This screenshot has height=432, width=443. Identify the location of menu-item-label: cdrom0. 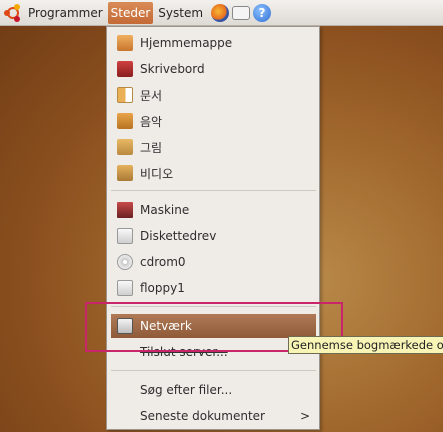
(163, 262).